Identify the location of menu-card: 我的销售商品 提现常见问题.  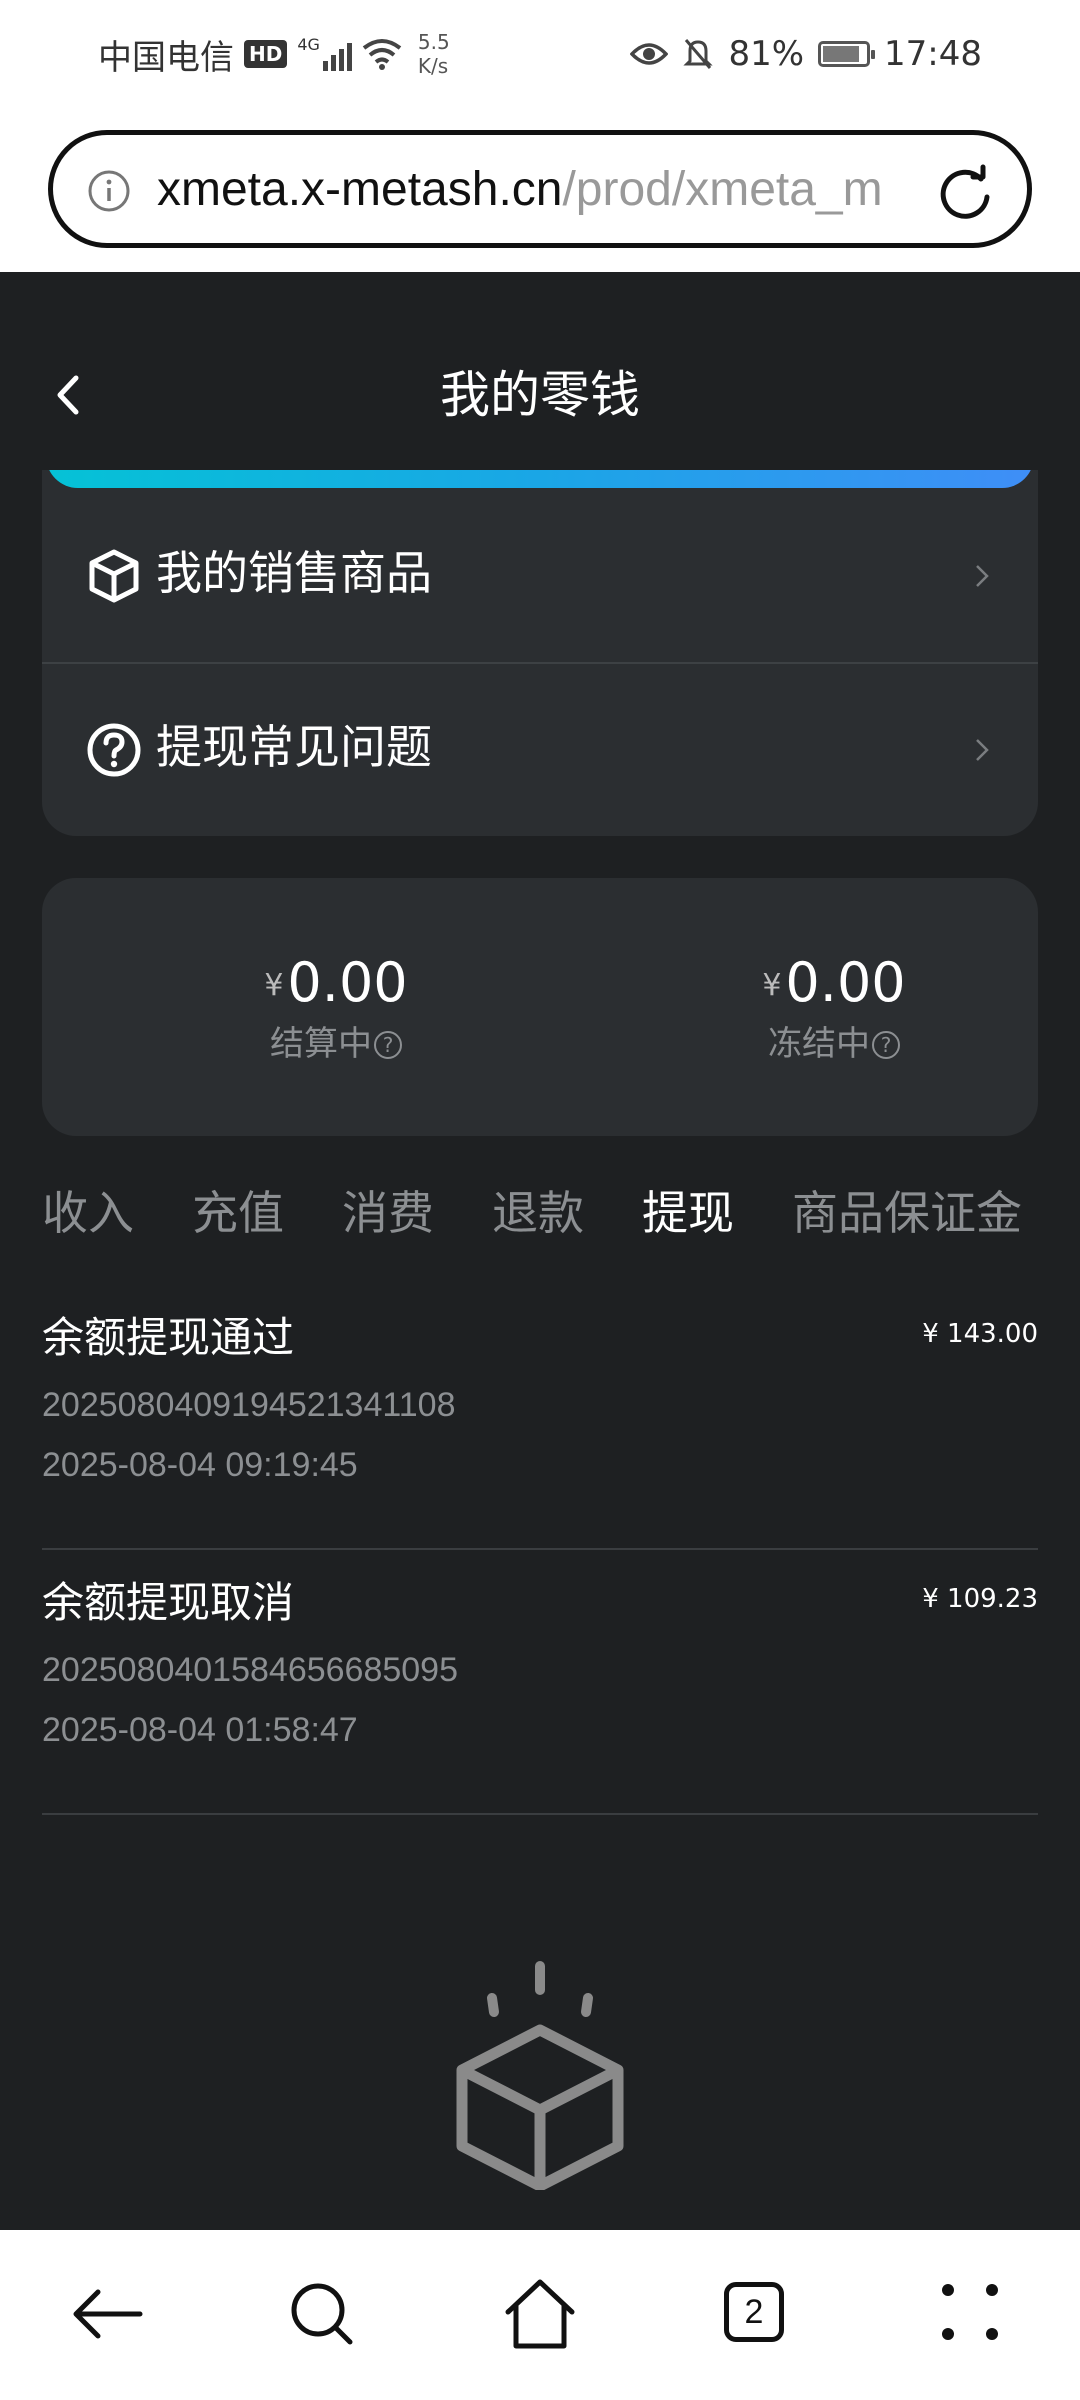
(540, 653).